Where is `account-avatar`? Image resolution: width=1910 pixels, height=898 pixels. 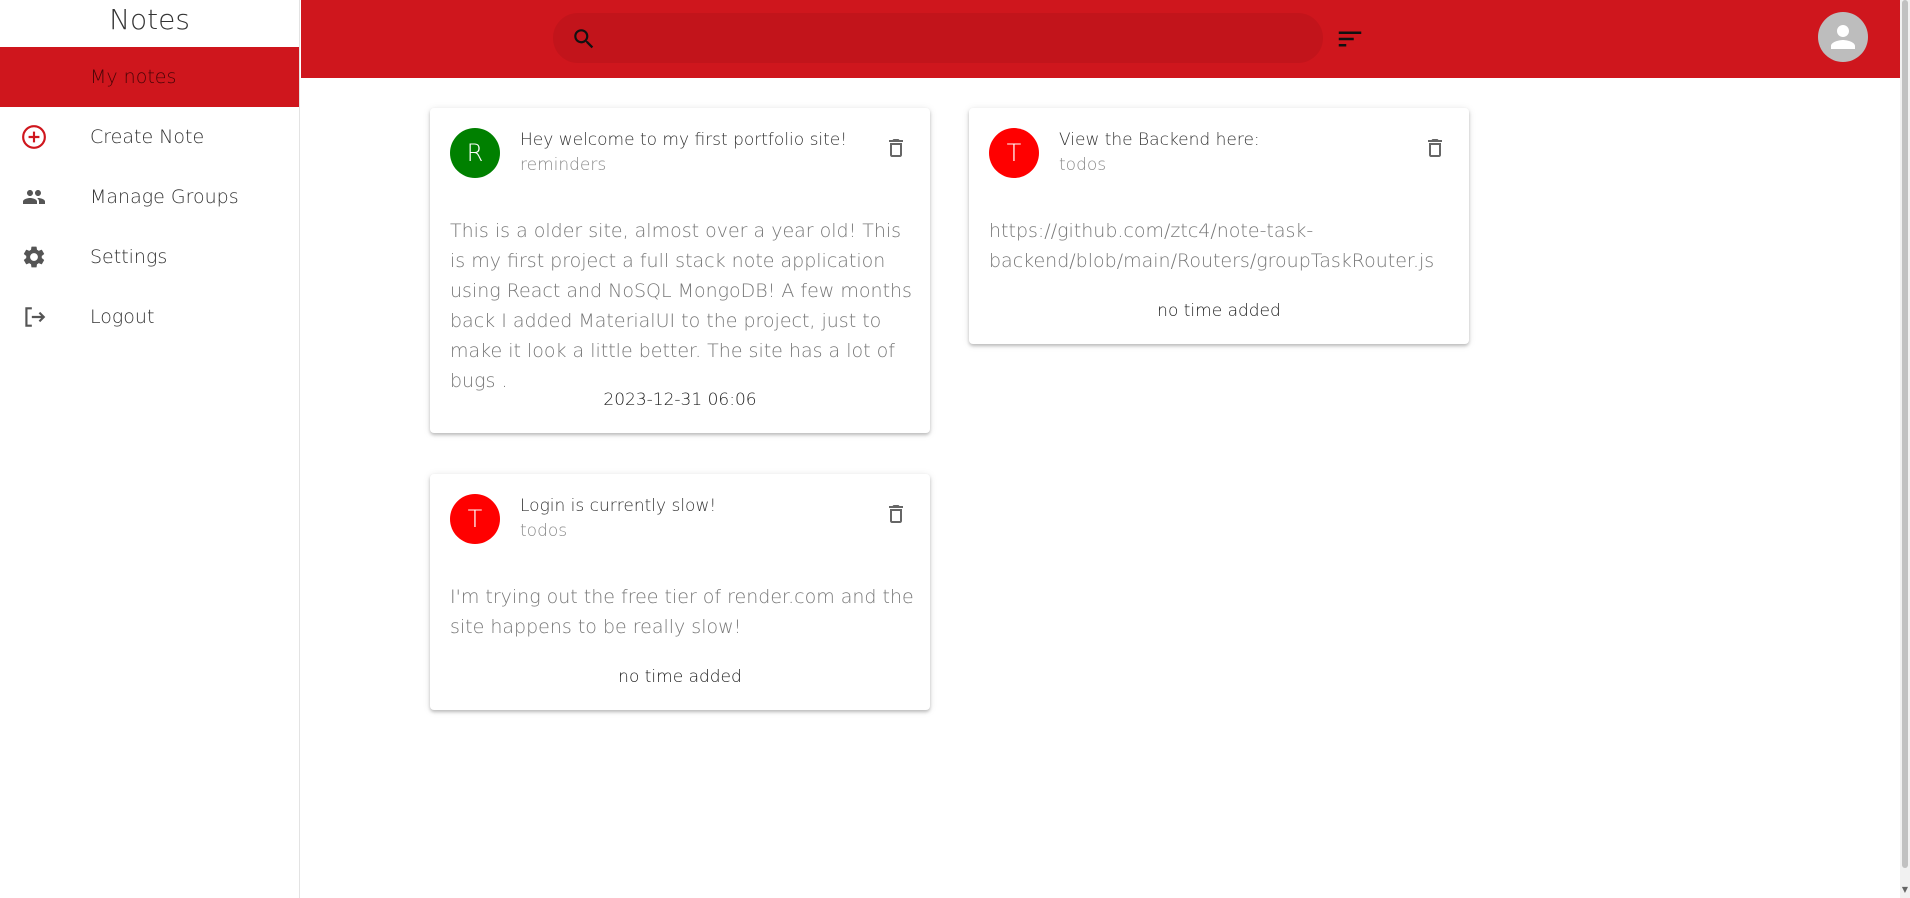 account-avatar is located at coordinates (1843, 37).